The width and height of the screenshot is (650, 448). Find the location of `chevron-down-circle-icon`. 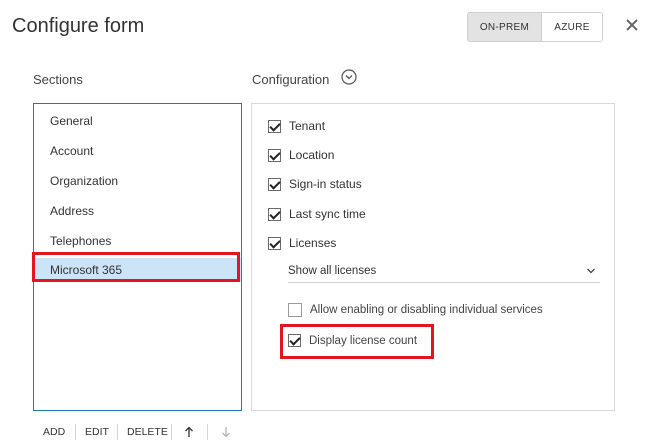

chevron-down-circle-icon is located at coordinates (349, 77).